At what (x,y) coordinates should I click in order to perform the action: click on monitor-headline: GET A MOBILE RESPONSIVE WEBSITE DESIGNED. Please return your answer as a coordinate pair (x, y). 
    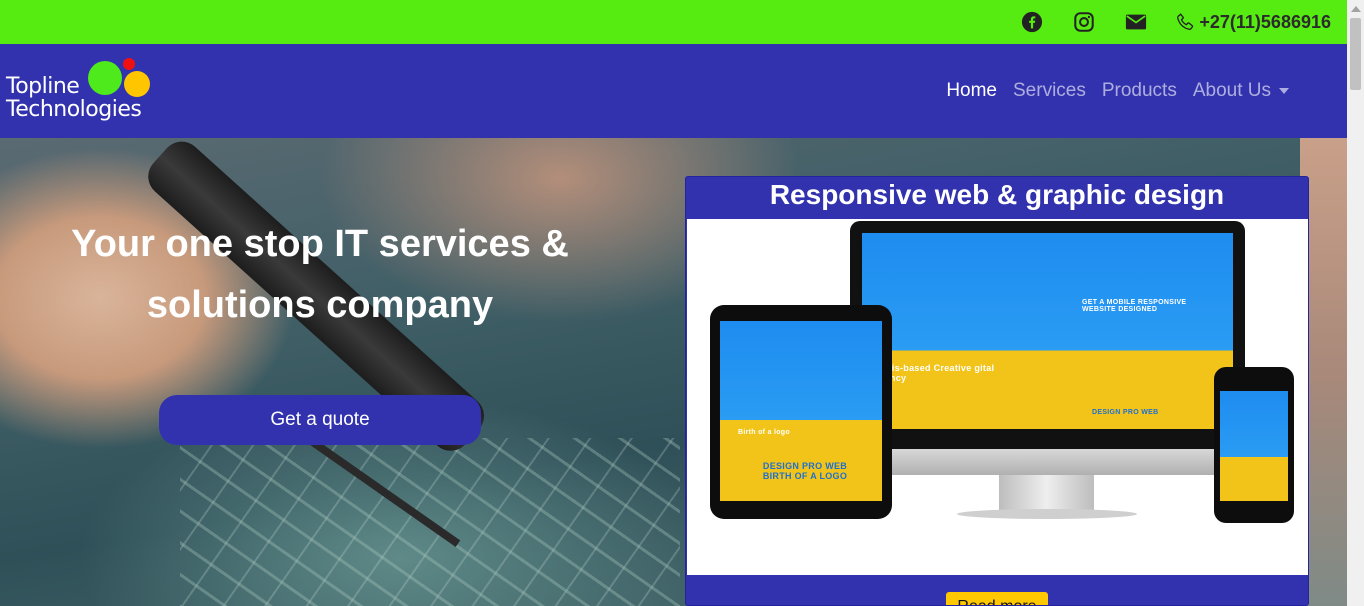
    Looking at the image, I should click on (1134, 306).